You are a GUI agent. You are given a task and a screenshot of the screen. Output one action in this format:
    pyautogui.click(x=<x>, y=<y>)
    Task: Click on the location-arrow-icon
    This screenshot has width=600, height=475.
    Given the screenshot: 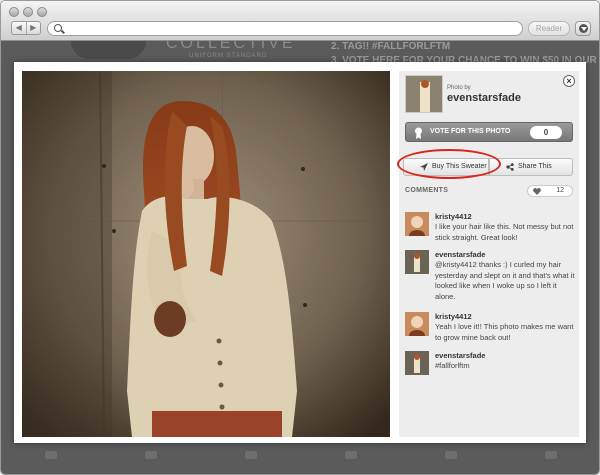 What is the action you would take?
    pyautogui.click(x=424, y=167)
    